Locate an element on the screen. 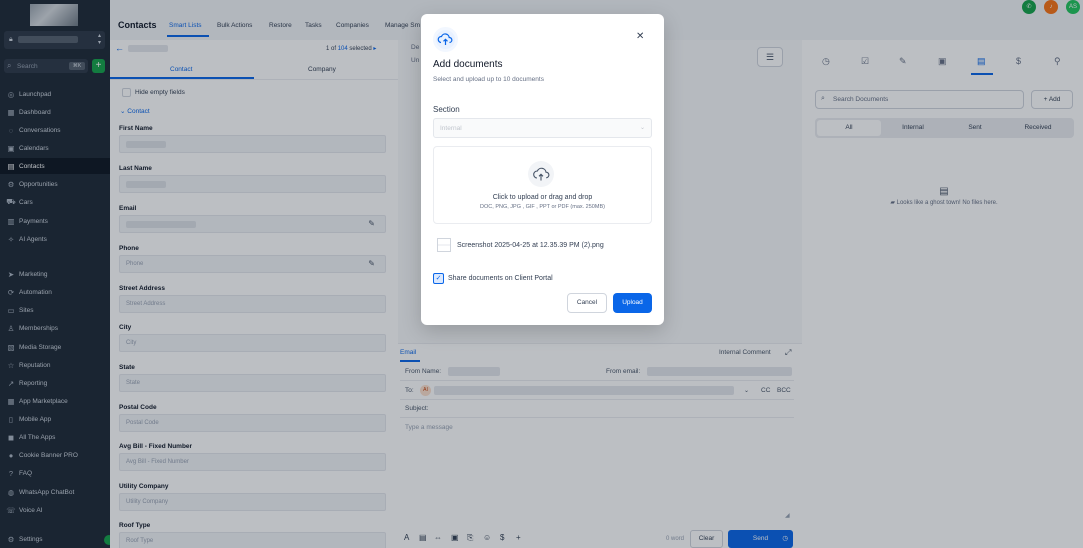  section-select: Internal ⌄ is located at coordinates (542, 128).